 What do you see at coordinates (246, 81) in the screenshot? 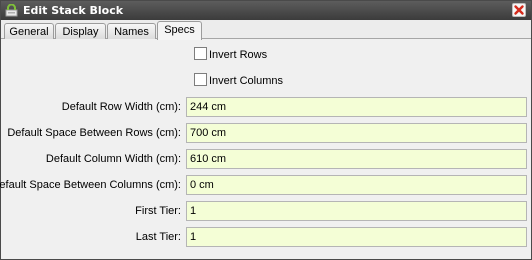
I see `invert-columns-label: Invert Columns` at bounding box center [246, 81].